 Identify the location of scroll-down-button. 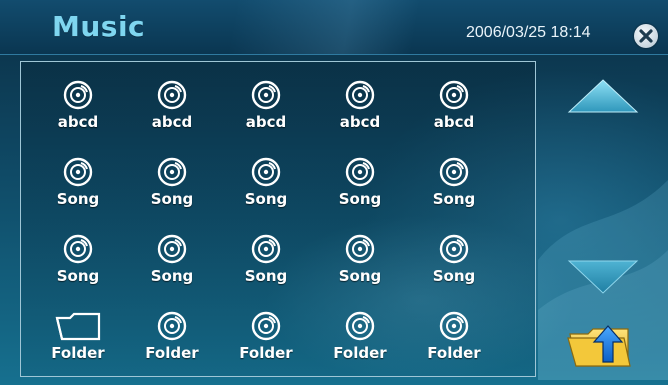
(603, 277).